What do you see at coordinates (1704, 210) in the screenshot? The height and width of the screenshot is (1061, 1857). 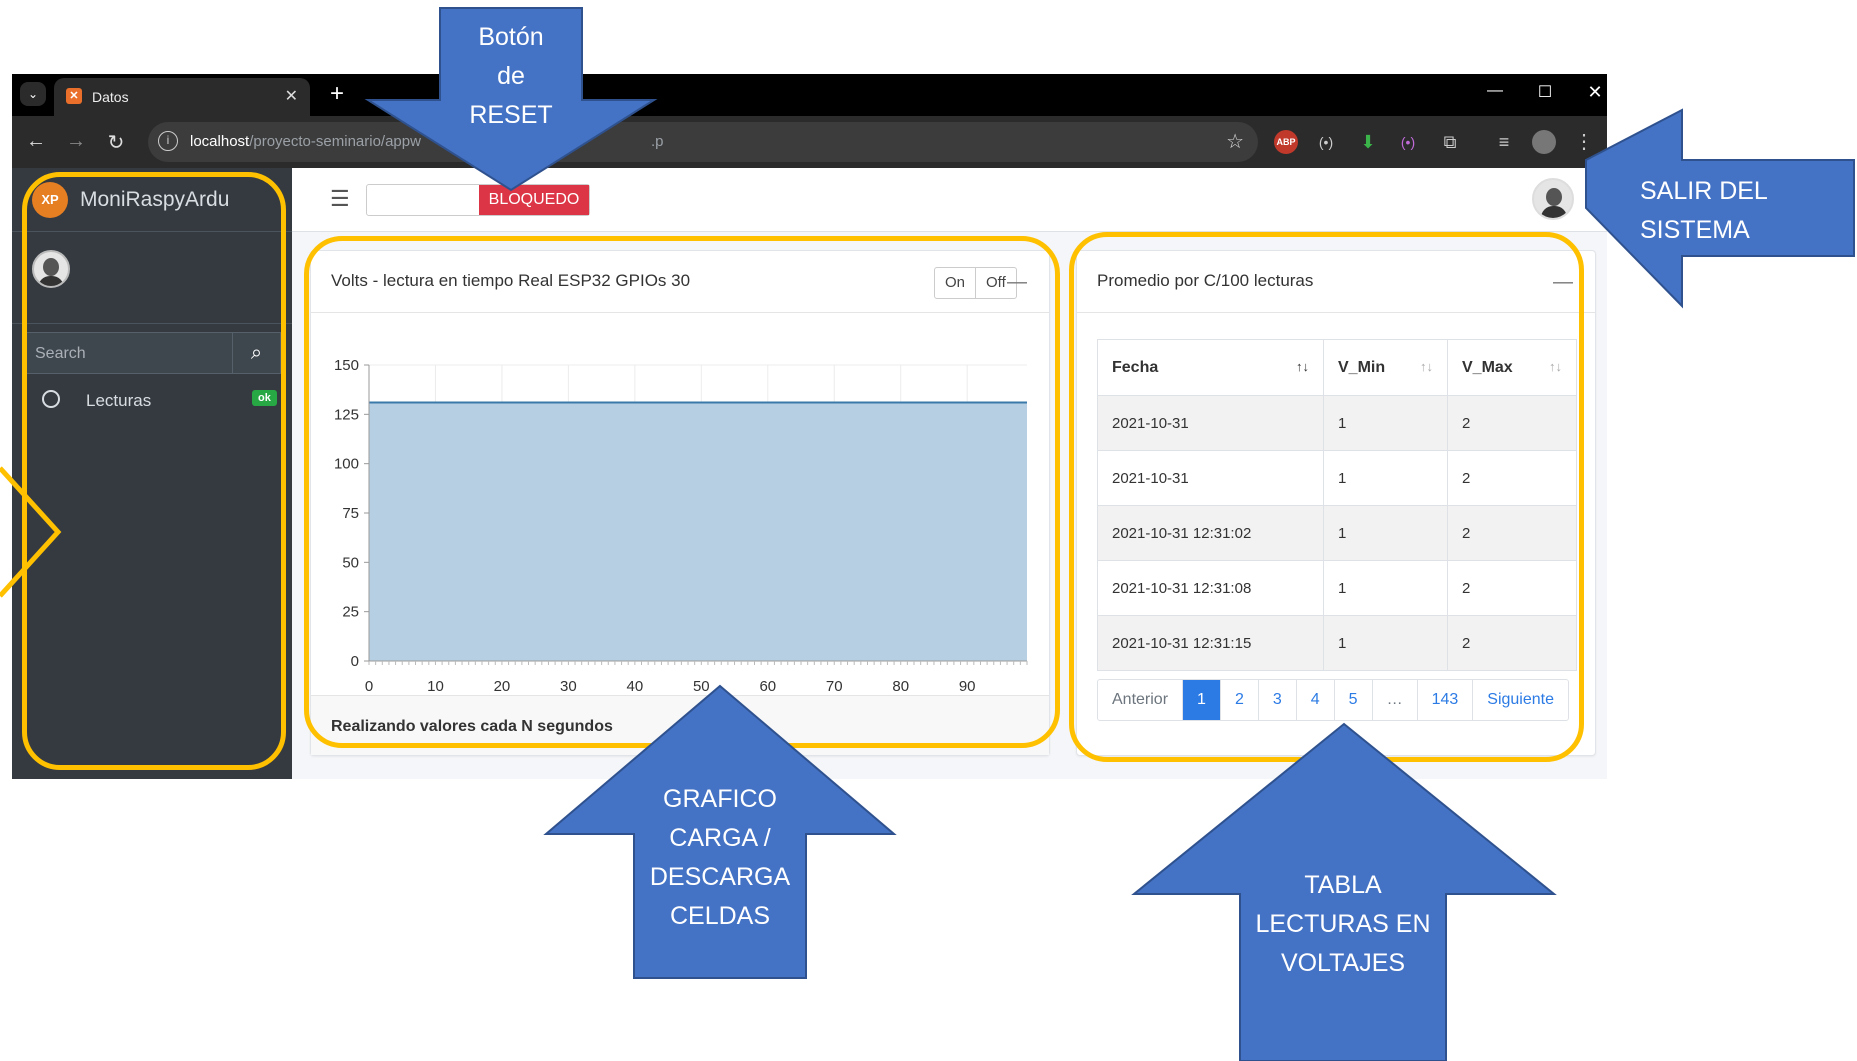 I see `salir-annotation: SALIR DEL SISTEMA` at bounding box center [1704, 210].